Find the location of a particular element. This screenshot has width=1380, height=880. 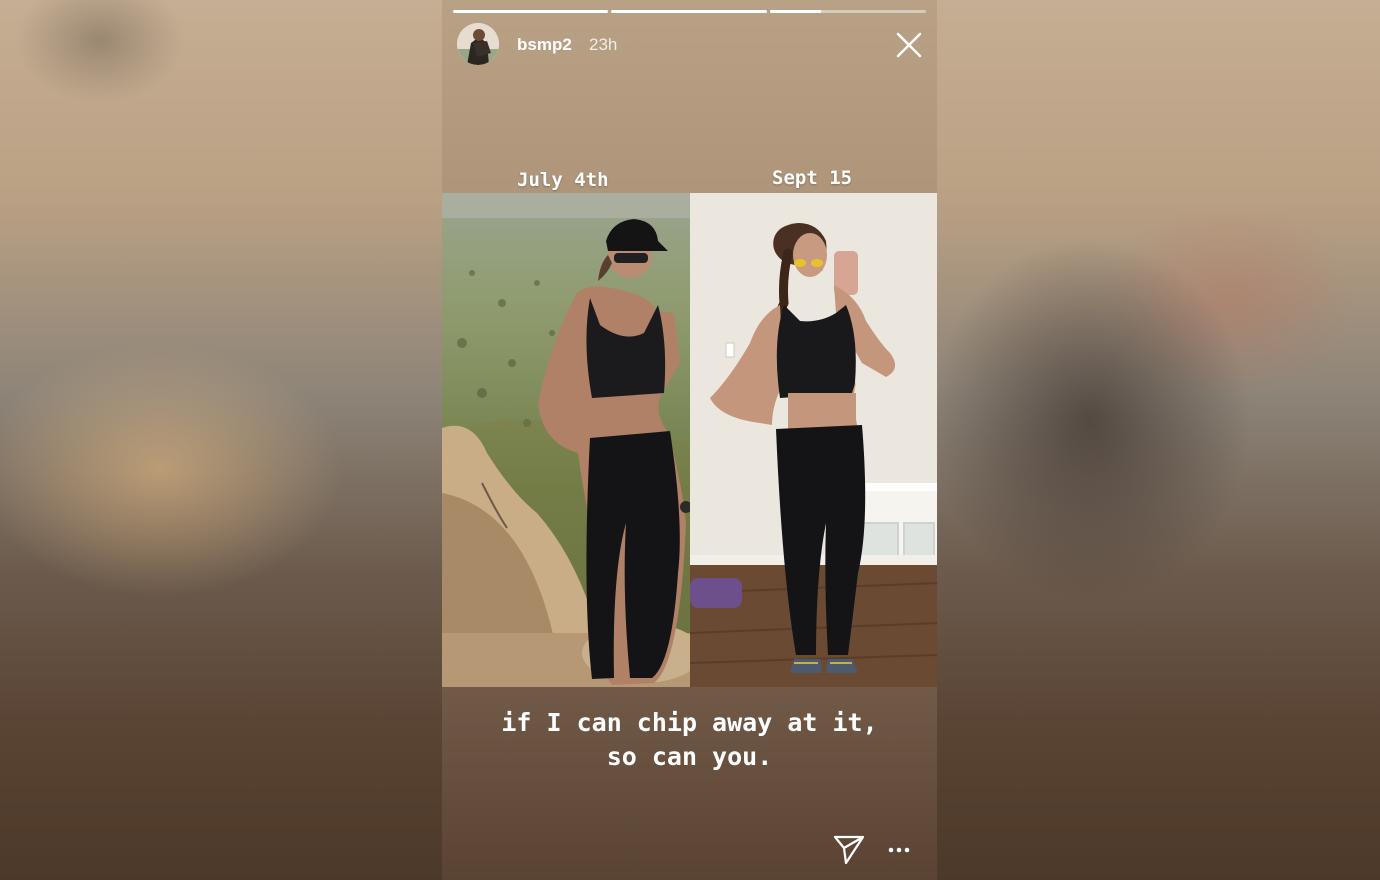

story-caption: if I can chip away at it, so can you. is located at coordinates (689, 740).